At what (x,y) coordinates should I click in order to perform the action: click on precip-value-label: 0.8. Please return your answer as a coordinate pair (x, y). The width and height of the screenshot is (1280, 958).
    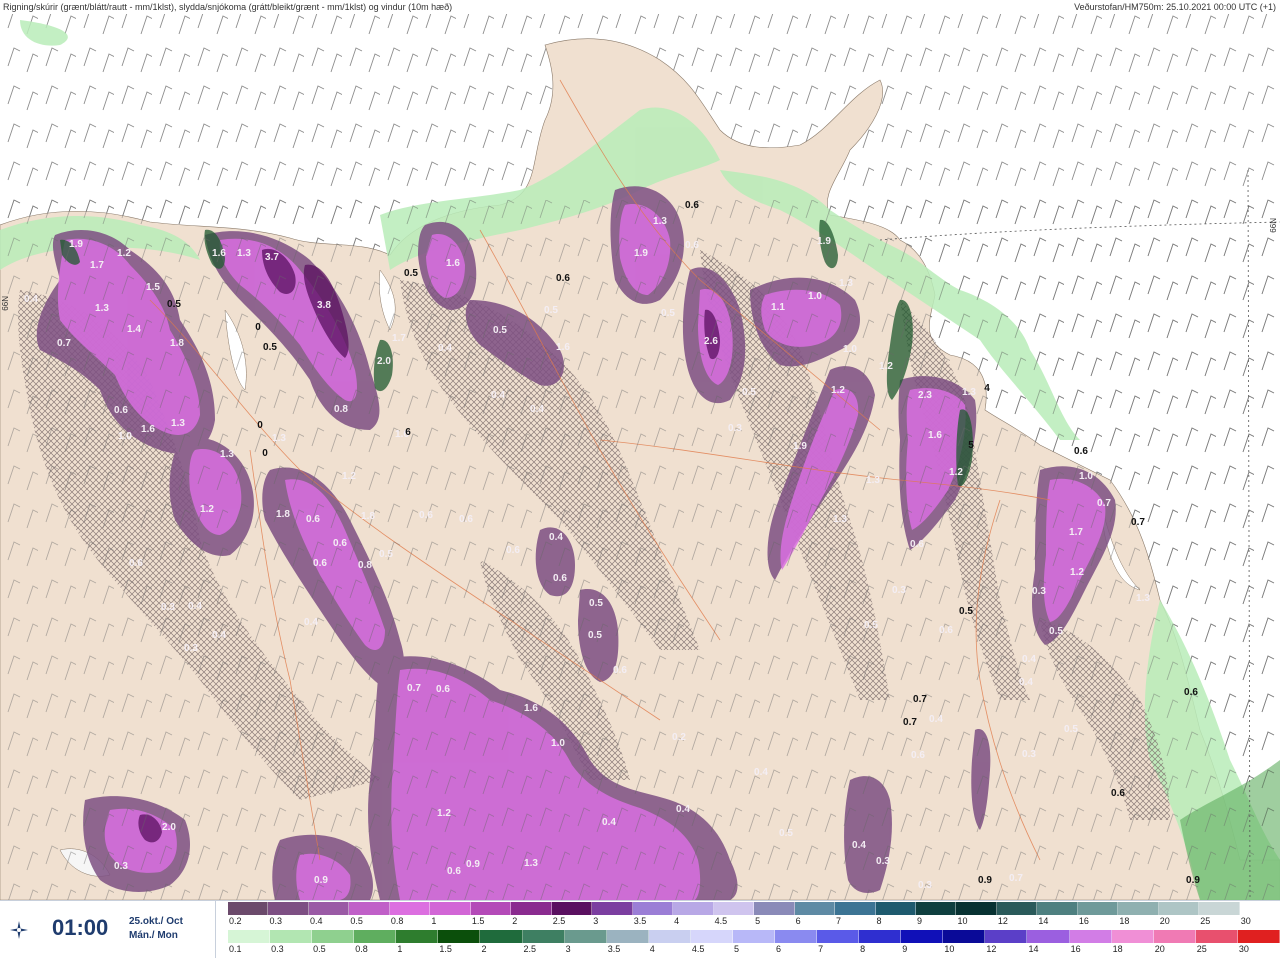
    Looking at the image, I should click on (341, 409).